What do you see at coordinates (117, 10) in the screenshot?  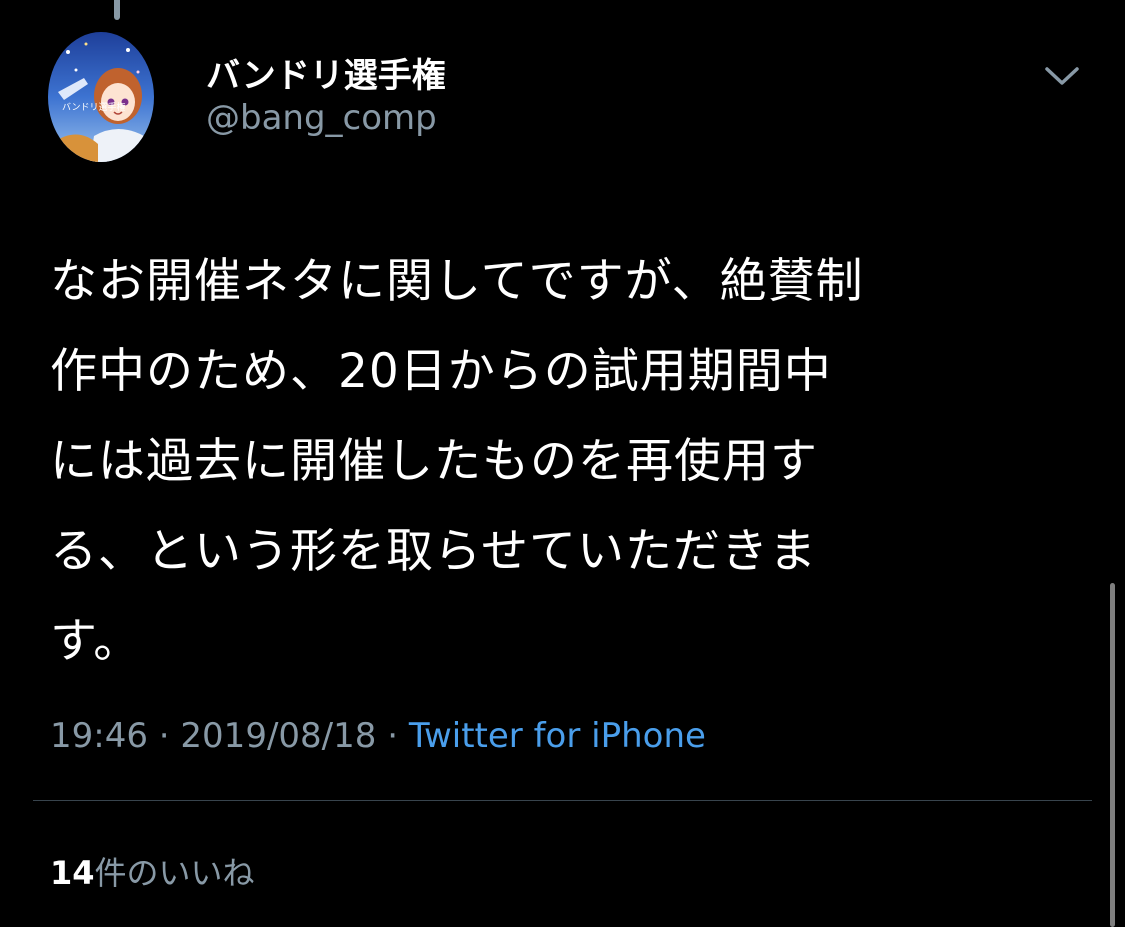 I see `thread-connector-line` at bounding box center [117, 10].